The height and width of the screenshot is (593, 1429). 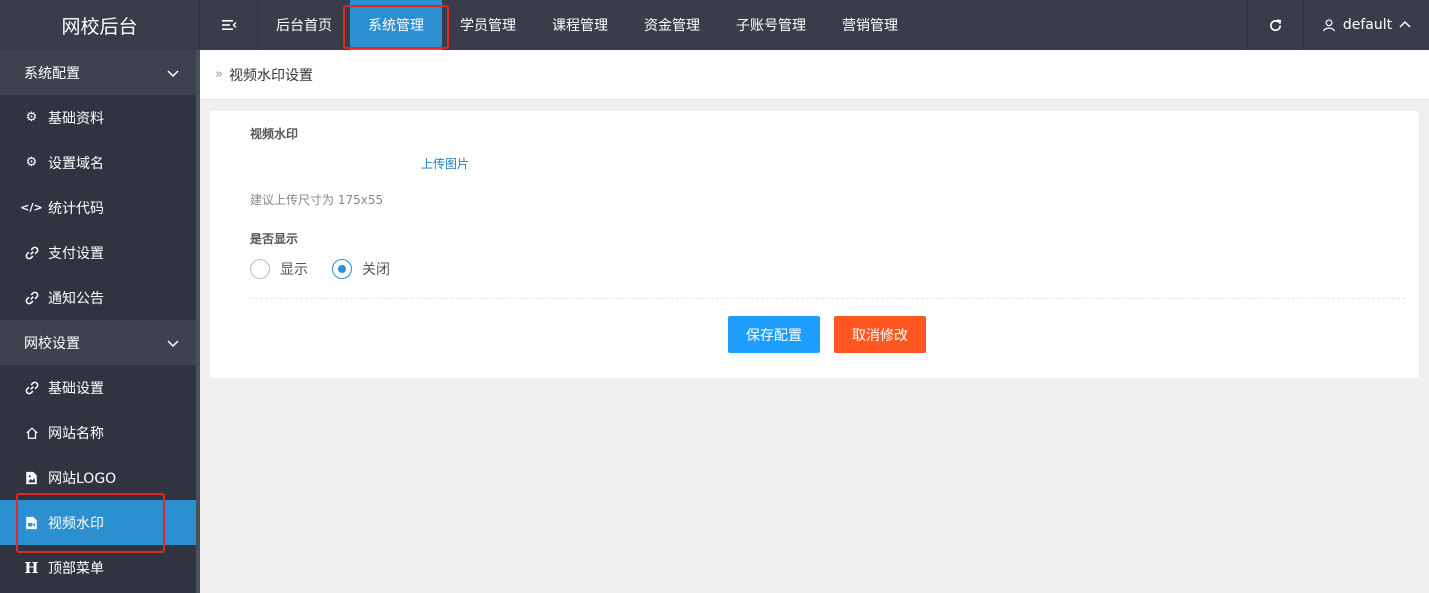 What do you see at coordinates (31, 567) in the screenshot?
I see `heading-icon: H` at bounding box center [31, 567].